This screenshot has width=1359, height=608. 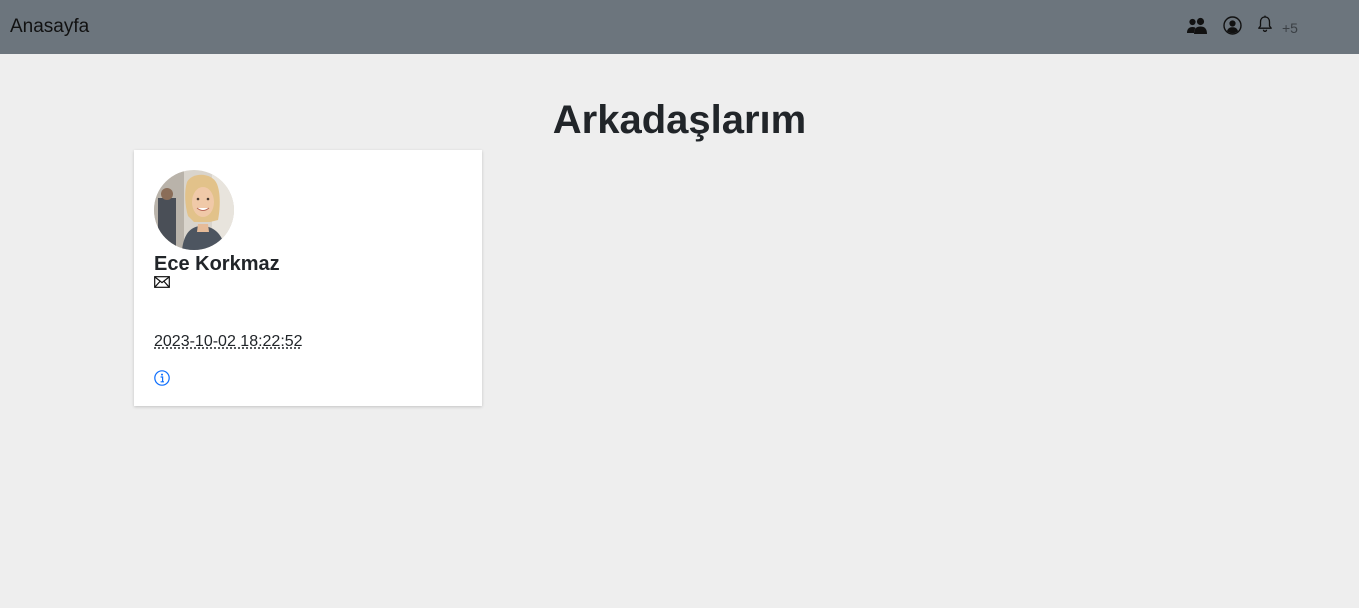 What do you see at coordinates (679, 120) in the screenshot?
I see `page-title: Arkadaşlarım` at bounding box center [679, 120].